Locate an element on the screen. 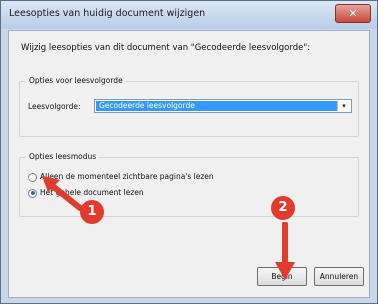 This screenshot has height=304, width=378. close-icon: ✕ is located at coordinates (353, 13).